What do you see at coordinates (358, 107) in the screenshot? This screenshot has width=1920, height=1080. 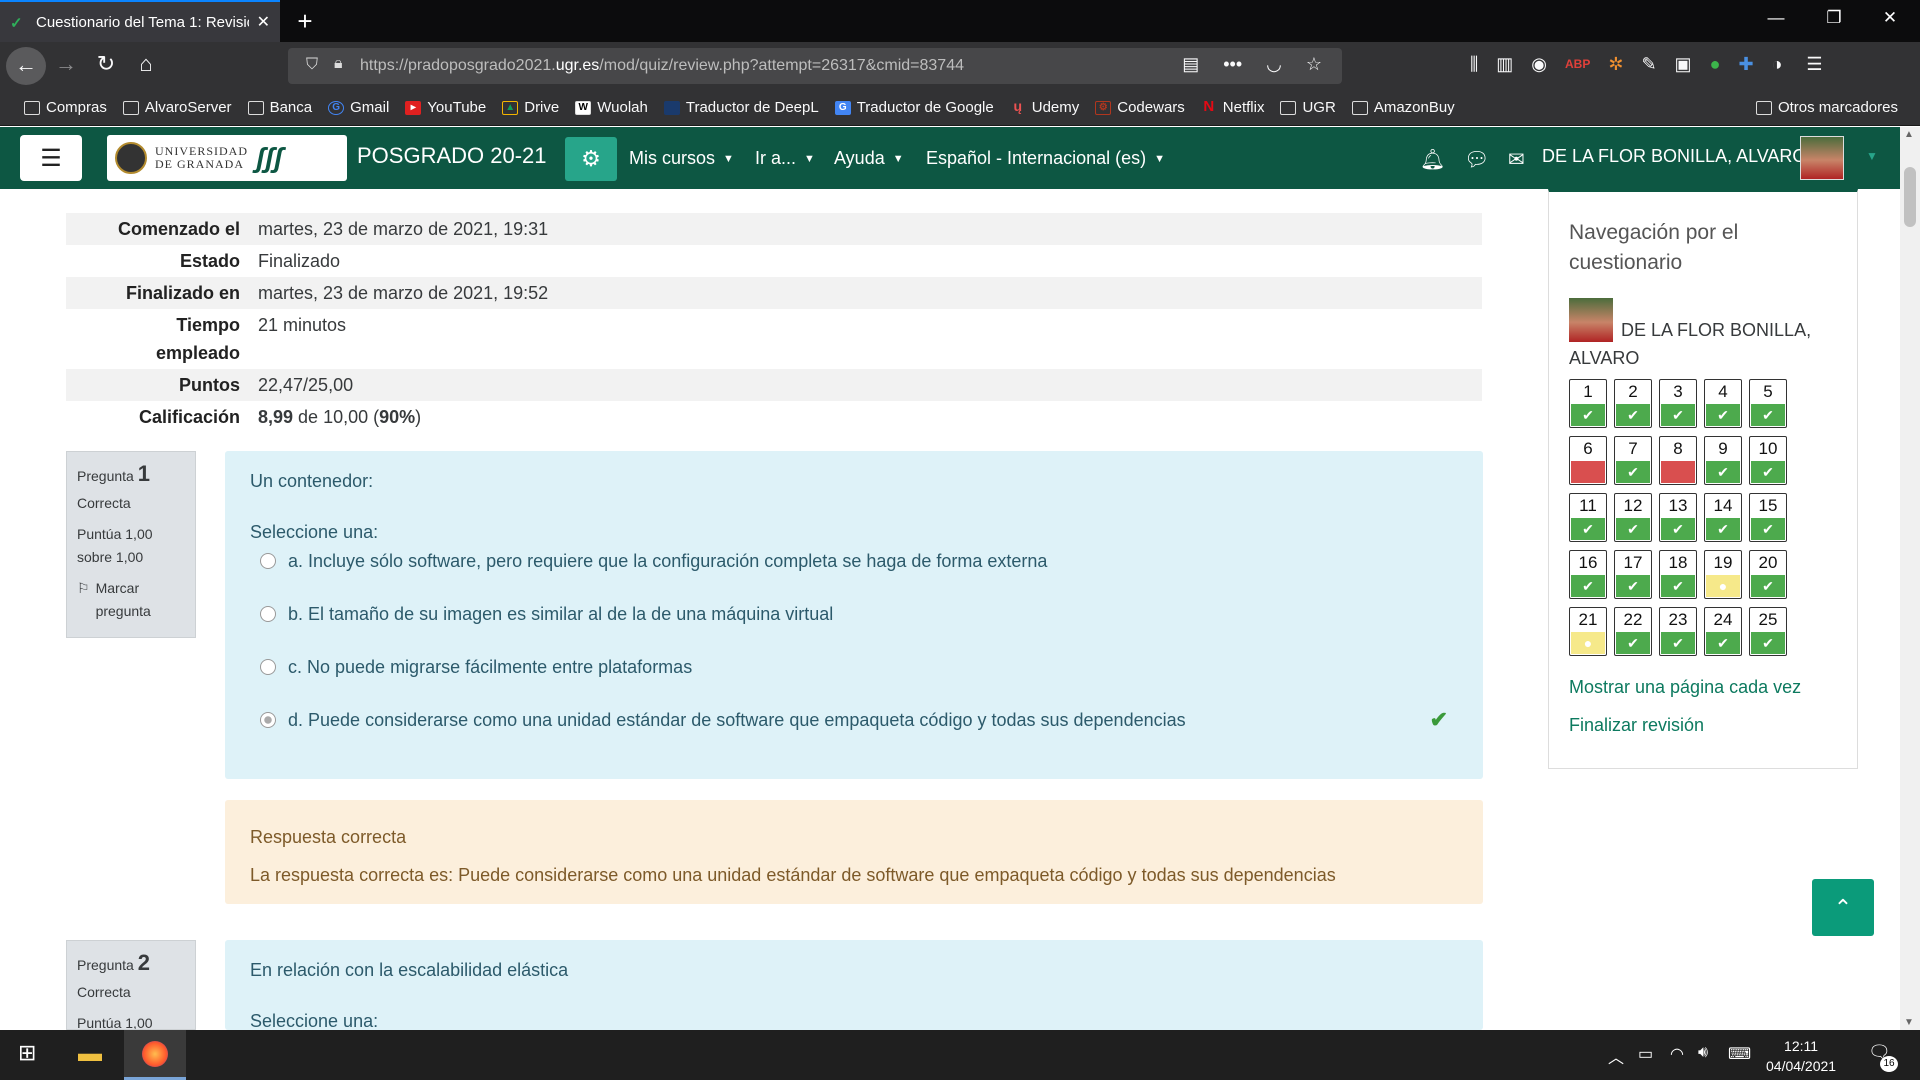 I see `bookmark-item: G Gmail` at bounding box center [358, 107].